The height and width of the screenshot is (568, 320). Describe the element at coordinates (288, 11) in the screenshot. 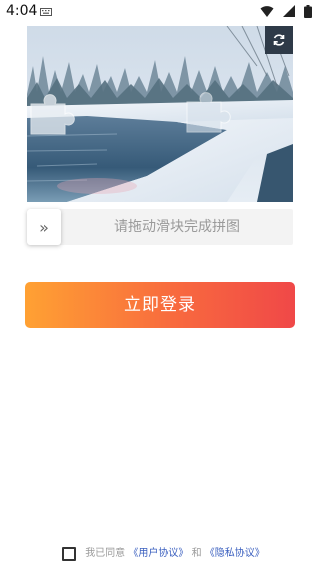

I see `signal-icon` at that location.